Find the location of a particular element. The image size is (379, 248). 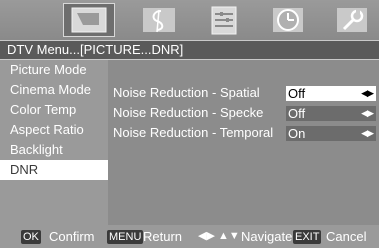

tab-picture is located at coordinates (89, 20).